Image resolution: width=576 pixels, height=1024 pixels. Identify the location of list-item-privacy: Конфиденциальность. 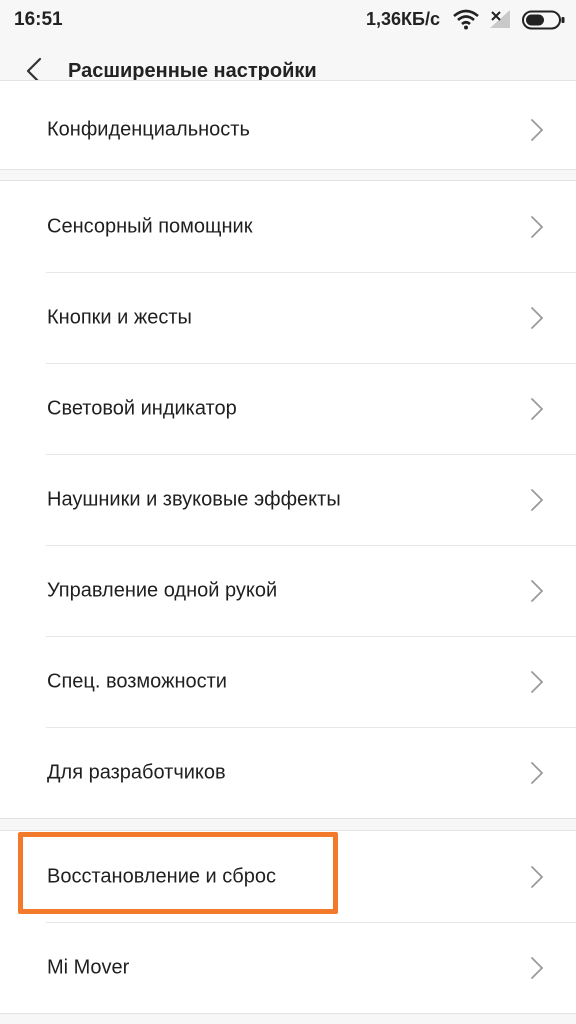
(288, 125).